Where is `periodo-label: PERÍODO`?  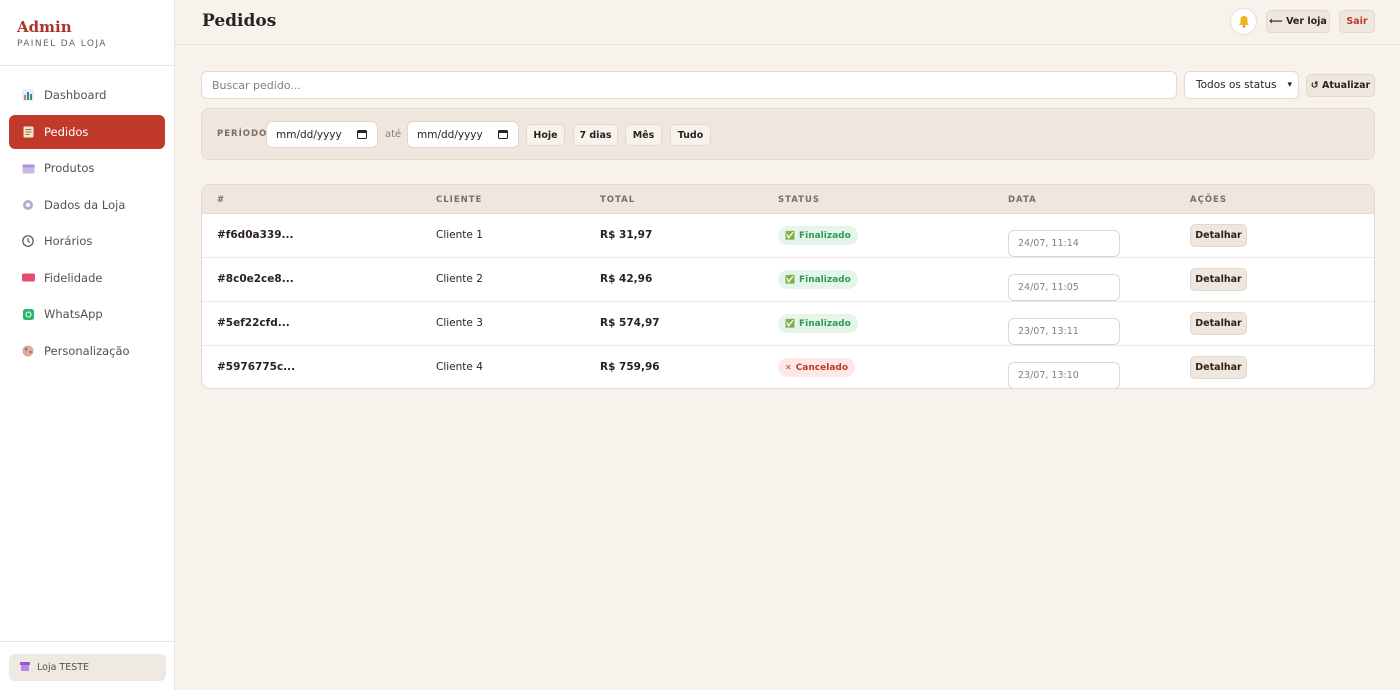 periodo-label: PERÍODO is located at coordinates (242, 134).